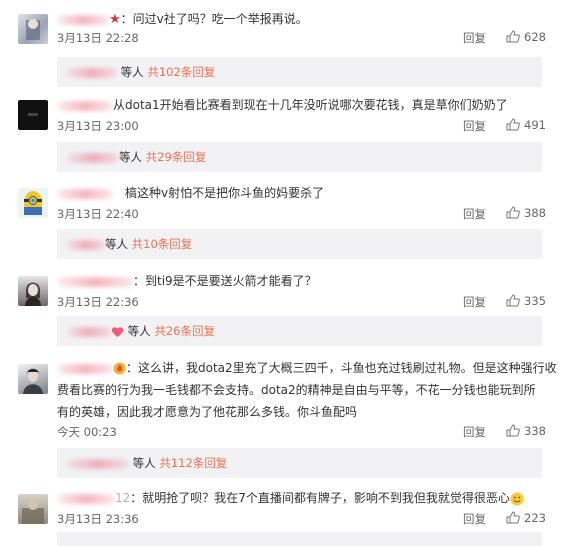 This screenshot has height=546, width=564. What do you see at coordinates (98, 302) in the screenshot?
I see `comment-time: 3月13日 22:36` at bounding box center [98, 302].